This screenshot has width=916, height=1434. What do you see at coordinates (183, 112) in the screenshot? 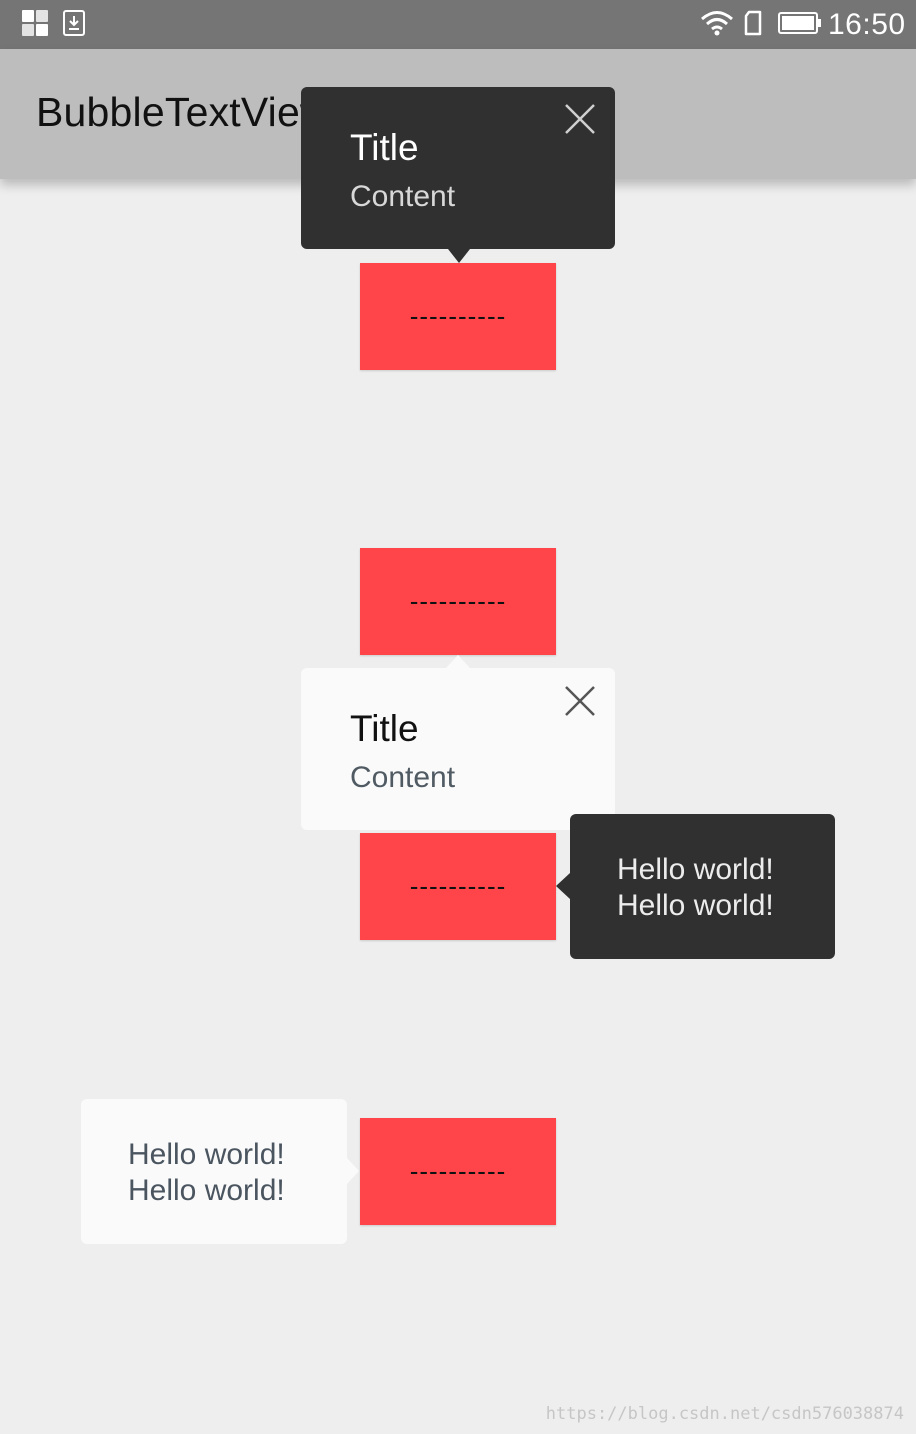
I see `page-title: BubbleTextView` at bounding box center [183, 112].